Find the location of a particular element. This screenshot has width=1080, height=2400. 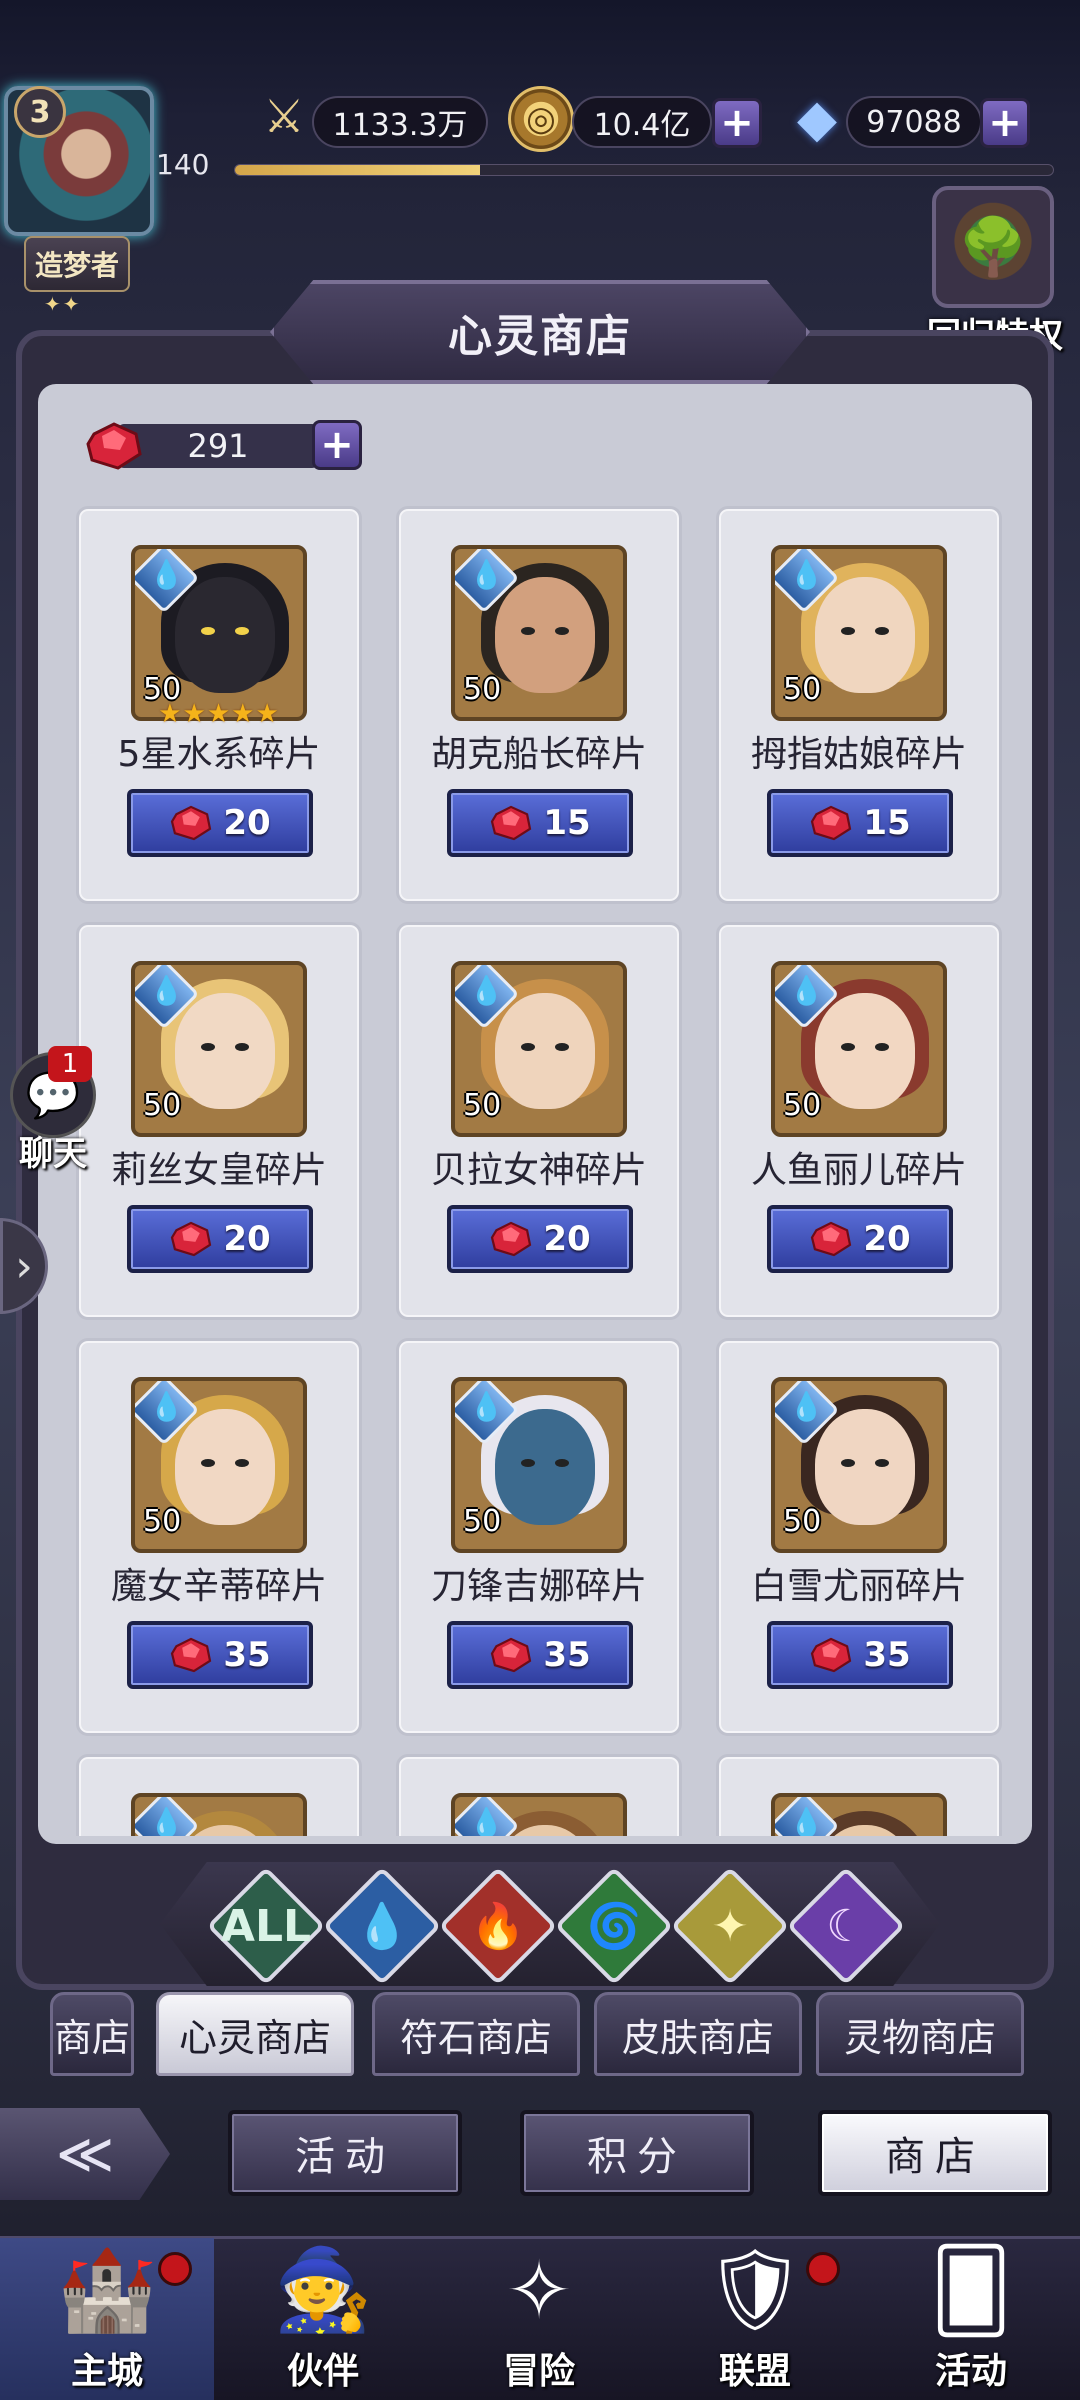

nav-label: 主城 is located at coordinates (106, 2371).